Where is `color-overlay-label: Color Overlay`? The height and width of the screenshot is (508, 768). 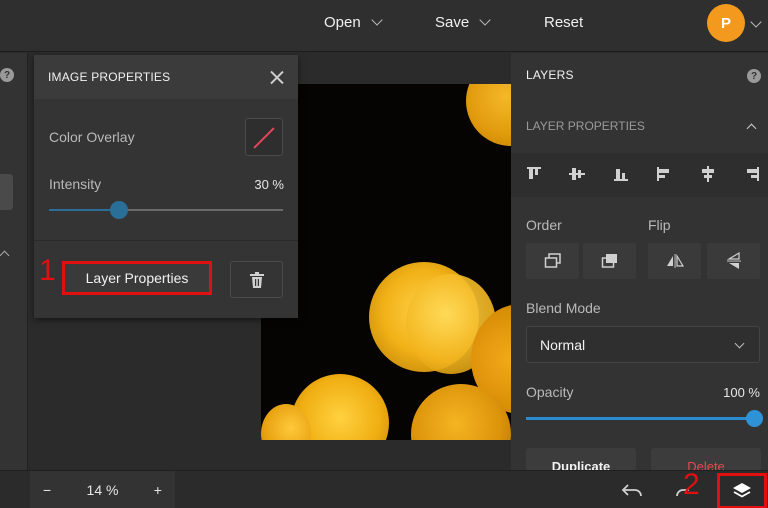
color-overlay-label: Color Overlay is located at coordinates (92, 137).